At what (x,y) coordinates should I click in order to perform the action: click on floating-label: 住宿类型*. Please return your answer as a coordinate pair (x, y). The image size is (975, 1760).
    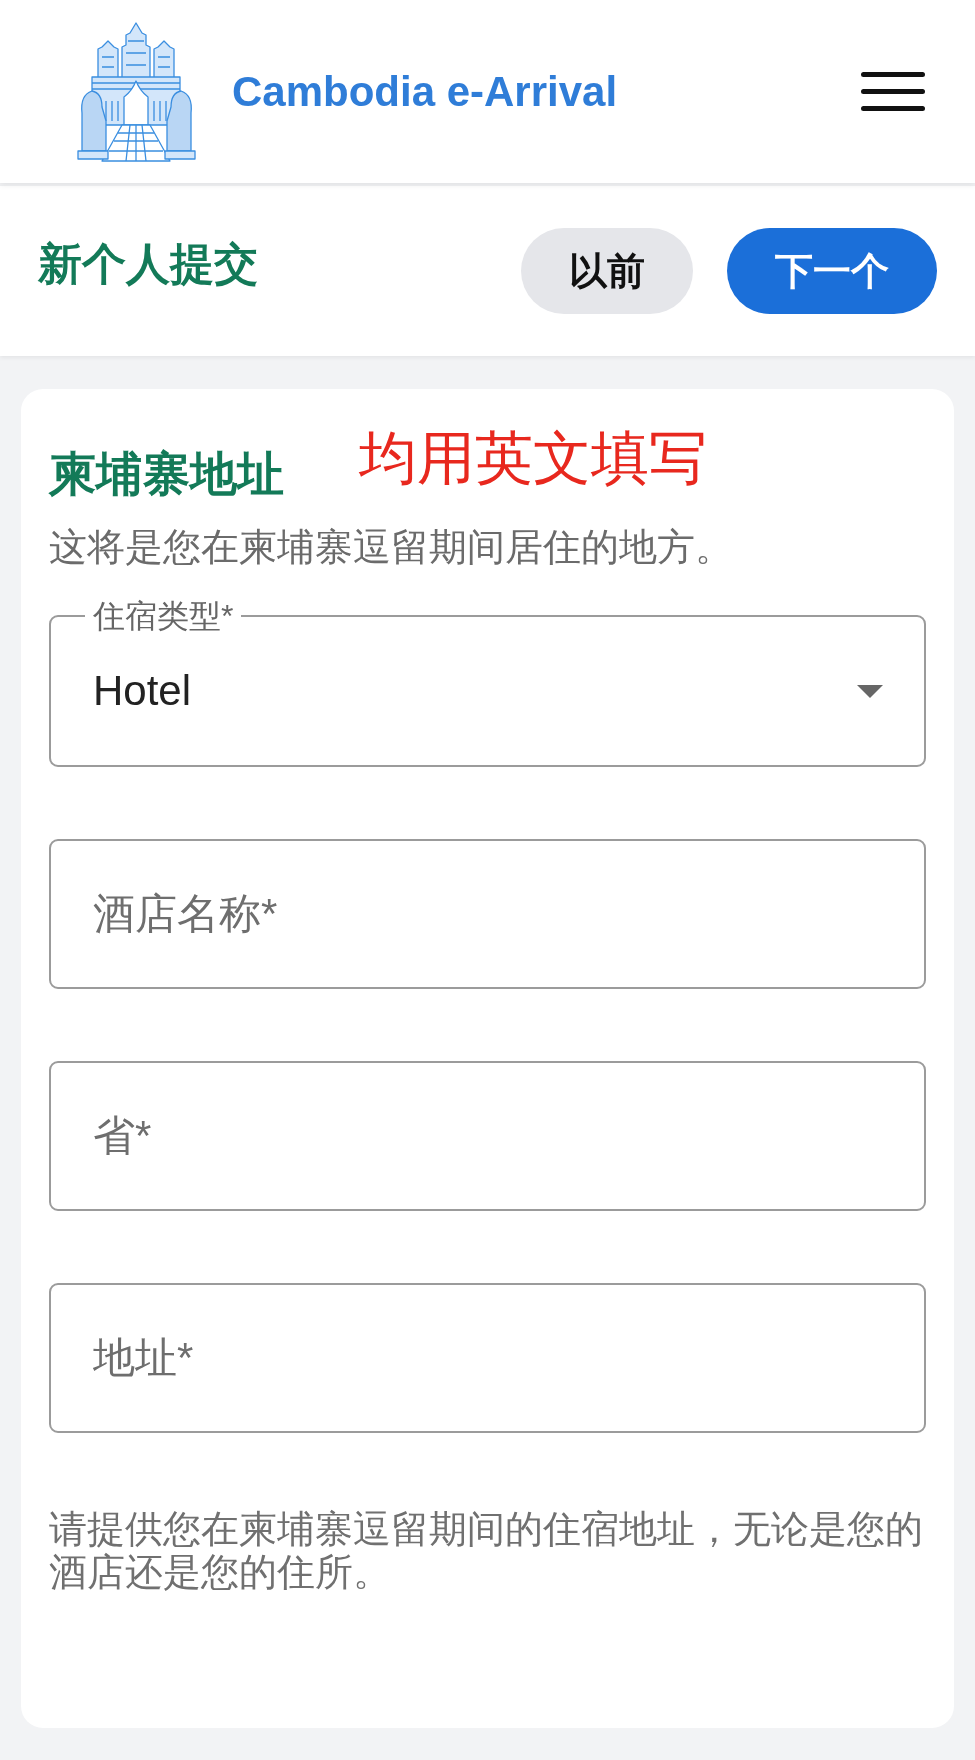
    Looking at the image, I should click on (163, 616).